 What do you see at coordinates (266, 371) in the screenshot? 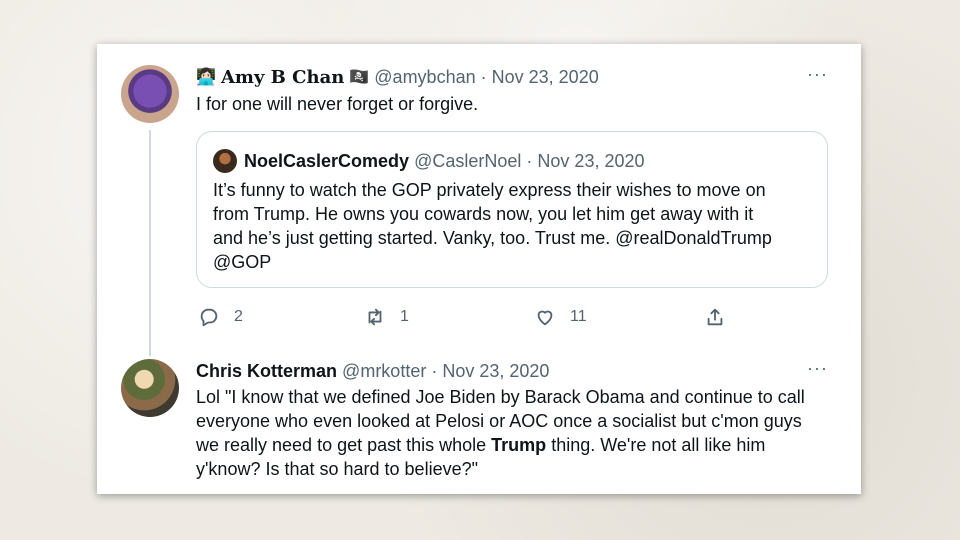
I see `display-name: Chris Kotterman` at bounding box center [266, 371].